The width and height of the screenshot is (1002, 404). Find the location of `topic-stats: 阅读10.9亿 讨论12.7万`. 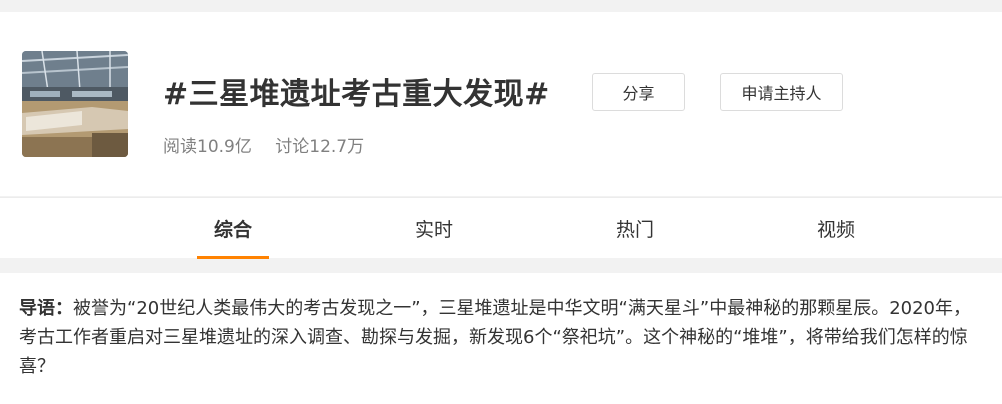

topic-stats: 阅读10.9亿 讨论12.7万 is located at coordinates (272, 144).